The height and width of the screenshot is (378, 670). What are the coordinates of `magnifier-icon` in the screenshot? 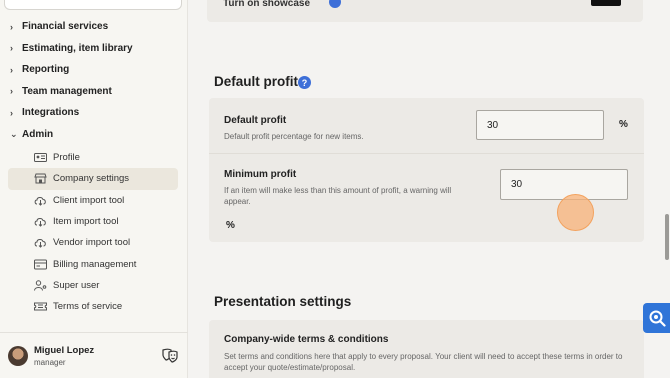 It's located at (657, 318).